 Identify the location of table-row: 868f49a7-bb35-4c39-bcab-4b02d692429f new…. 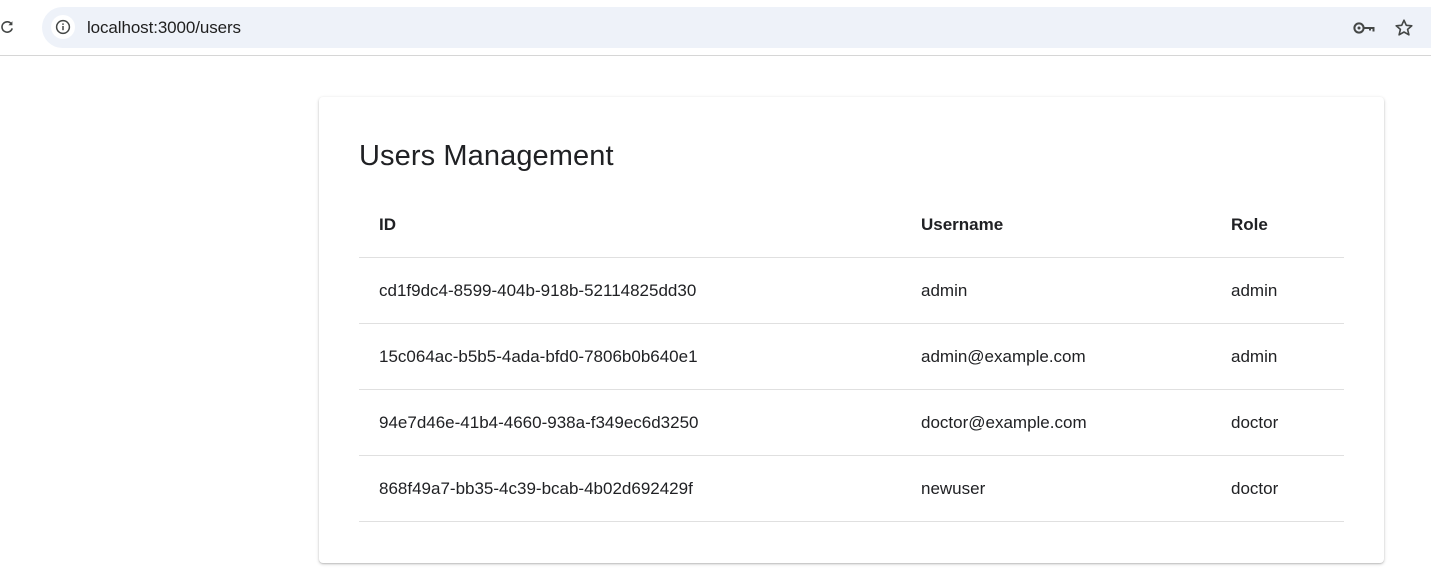
(851, 488).